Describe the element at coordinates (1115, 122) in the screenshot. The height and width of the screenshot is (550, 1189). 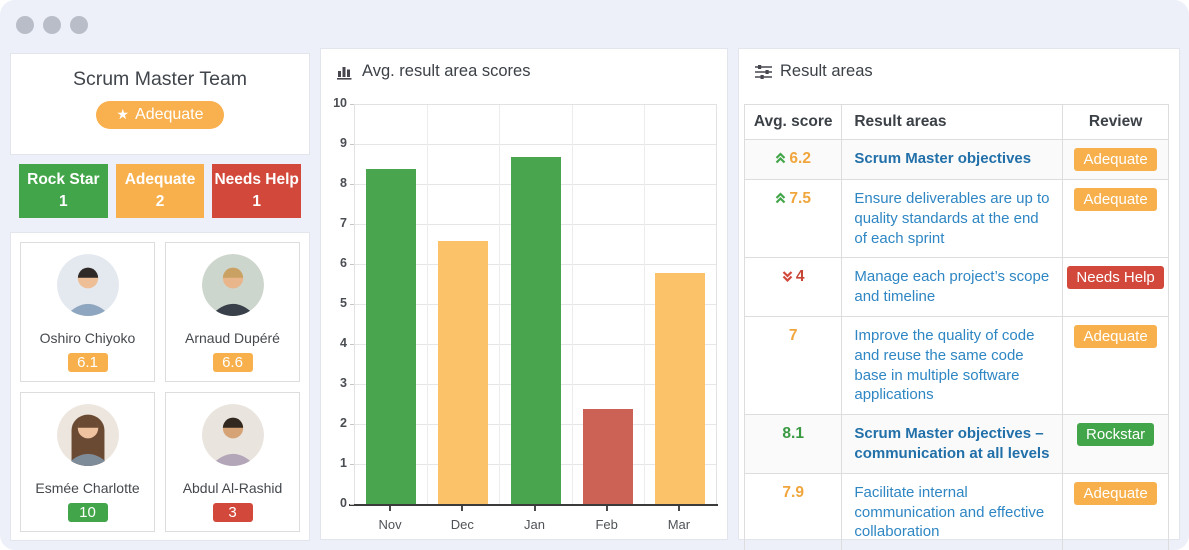
I see `column-header-review: Review` at that location.